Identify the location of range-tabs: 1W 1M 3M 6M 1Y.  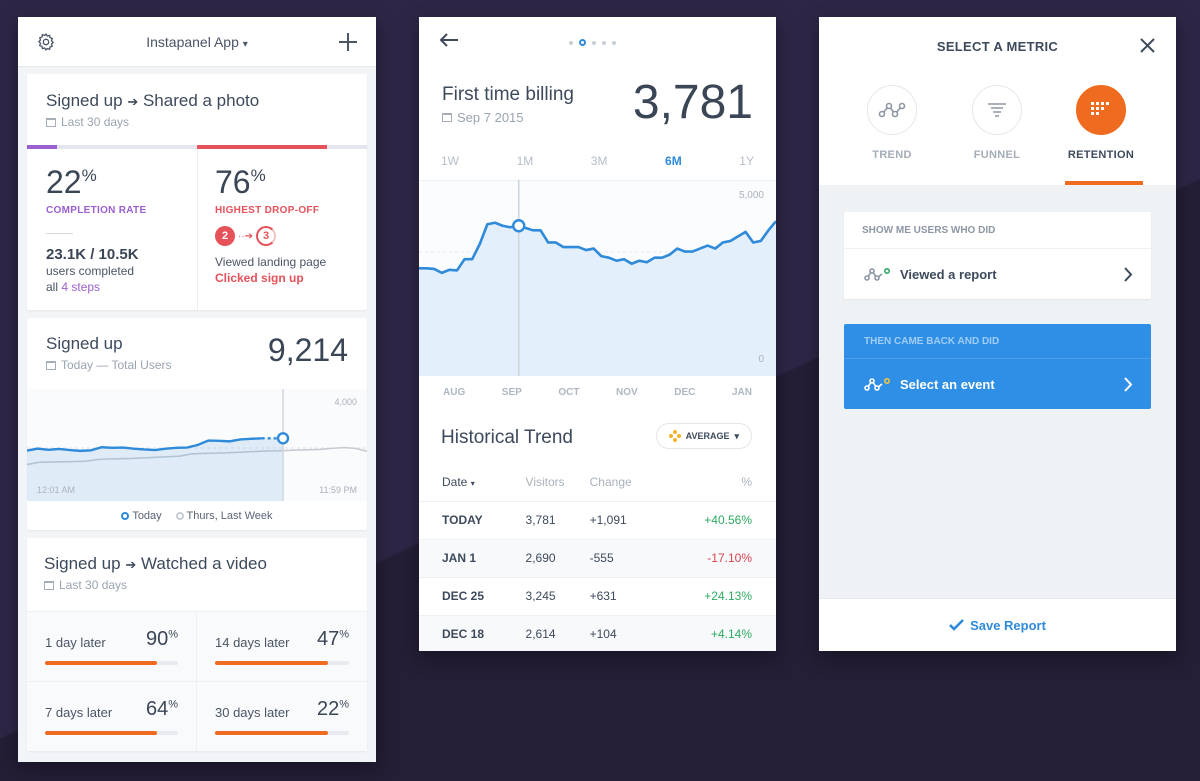
(597, 161).